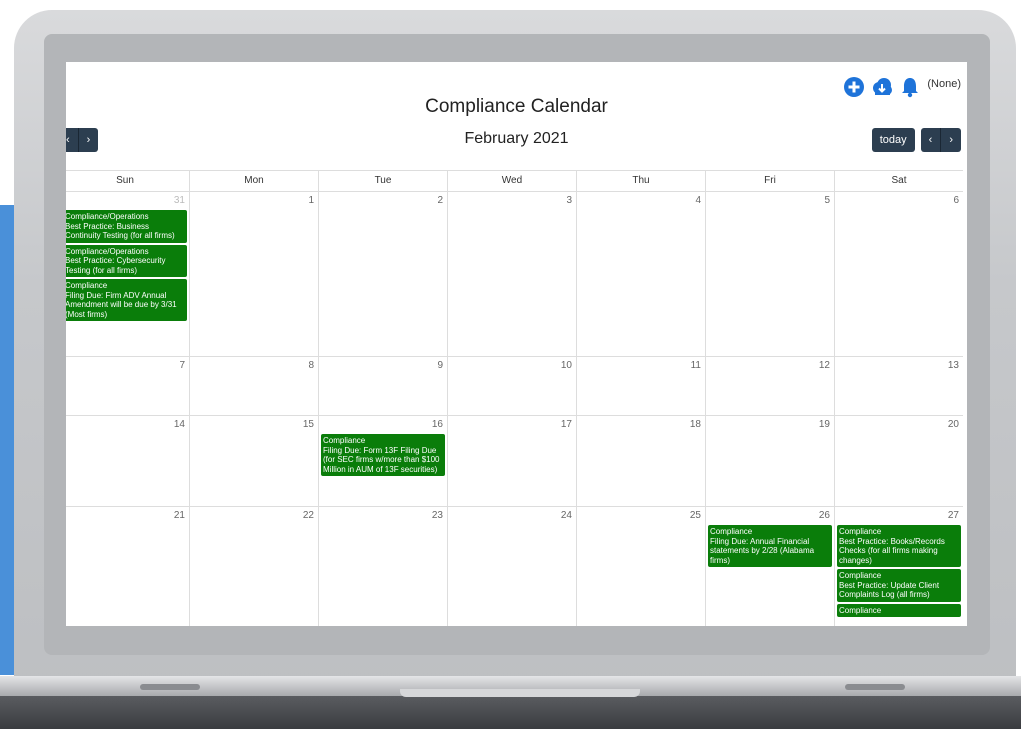  Describe the element at coordinates (899, 610) in the screenshot. I see `calendar-event: Compliance` at that location.